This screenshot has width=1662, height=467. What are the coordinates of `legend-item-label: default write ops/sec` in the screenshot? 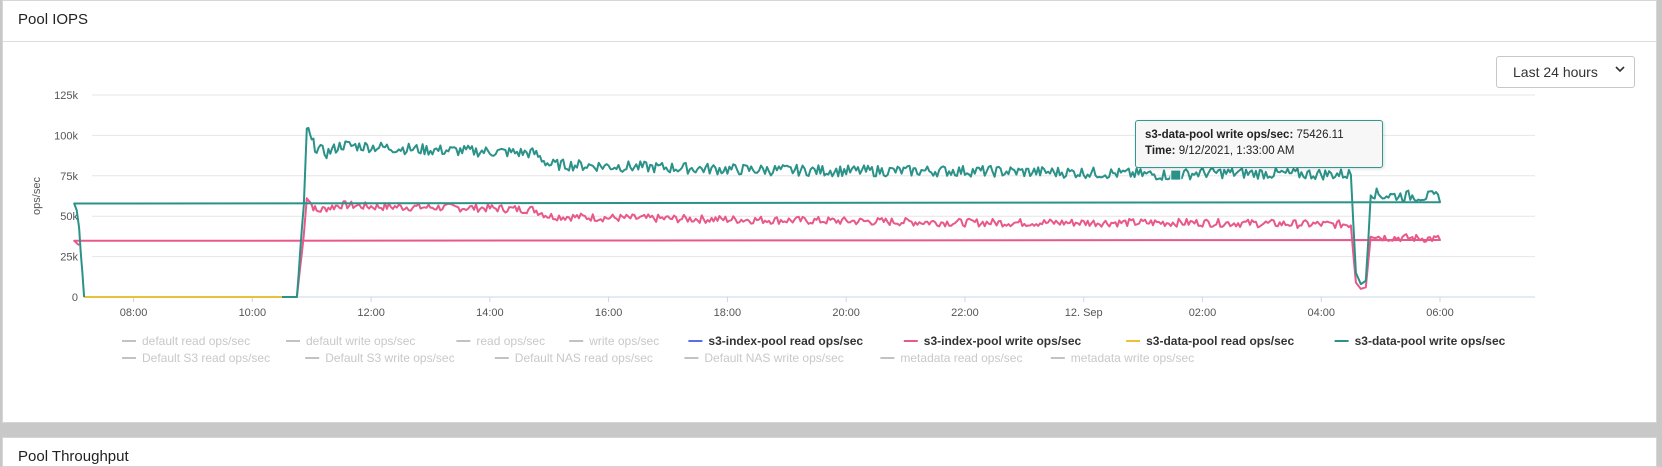 It's located at (360, 341).